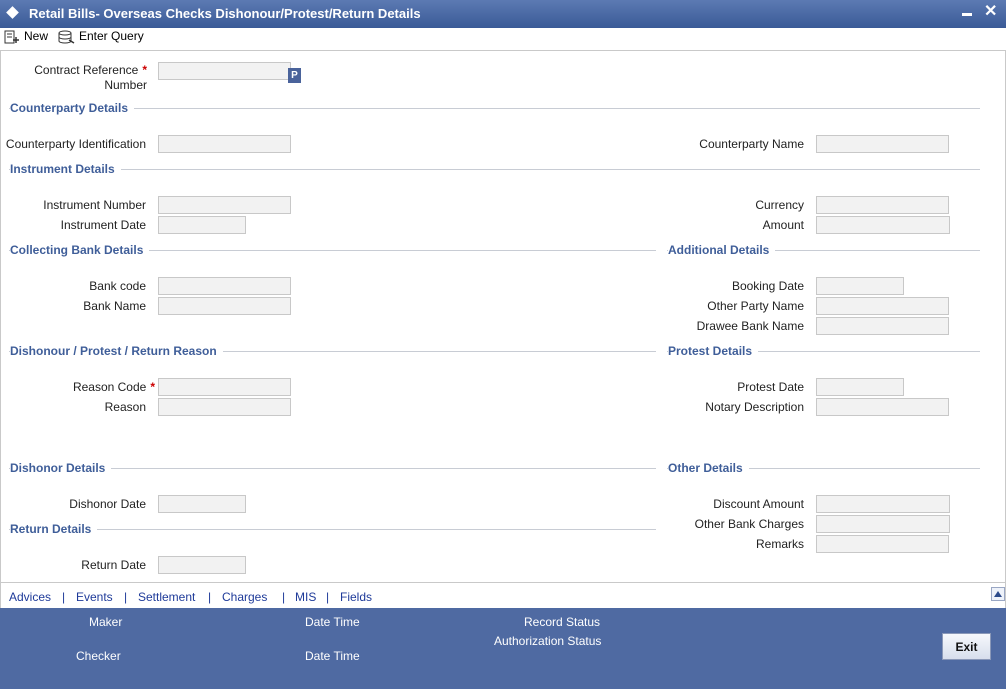 The width and height of the screenshot is (1006, 689). I want to click on currency-label: Currency, so click(779, 205).